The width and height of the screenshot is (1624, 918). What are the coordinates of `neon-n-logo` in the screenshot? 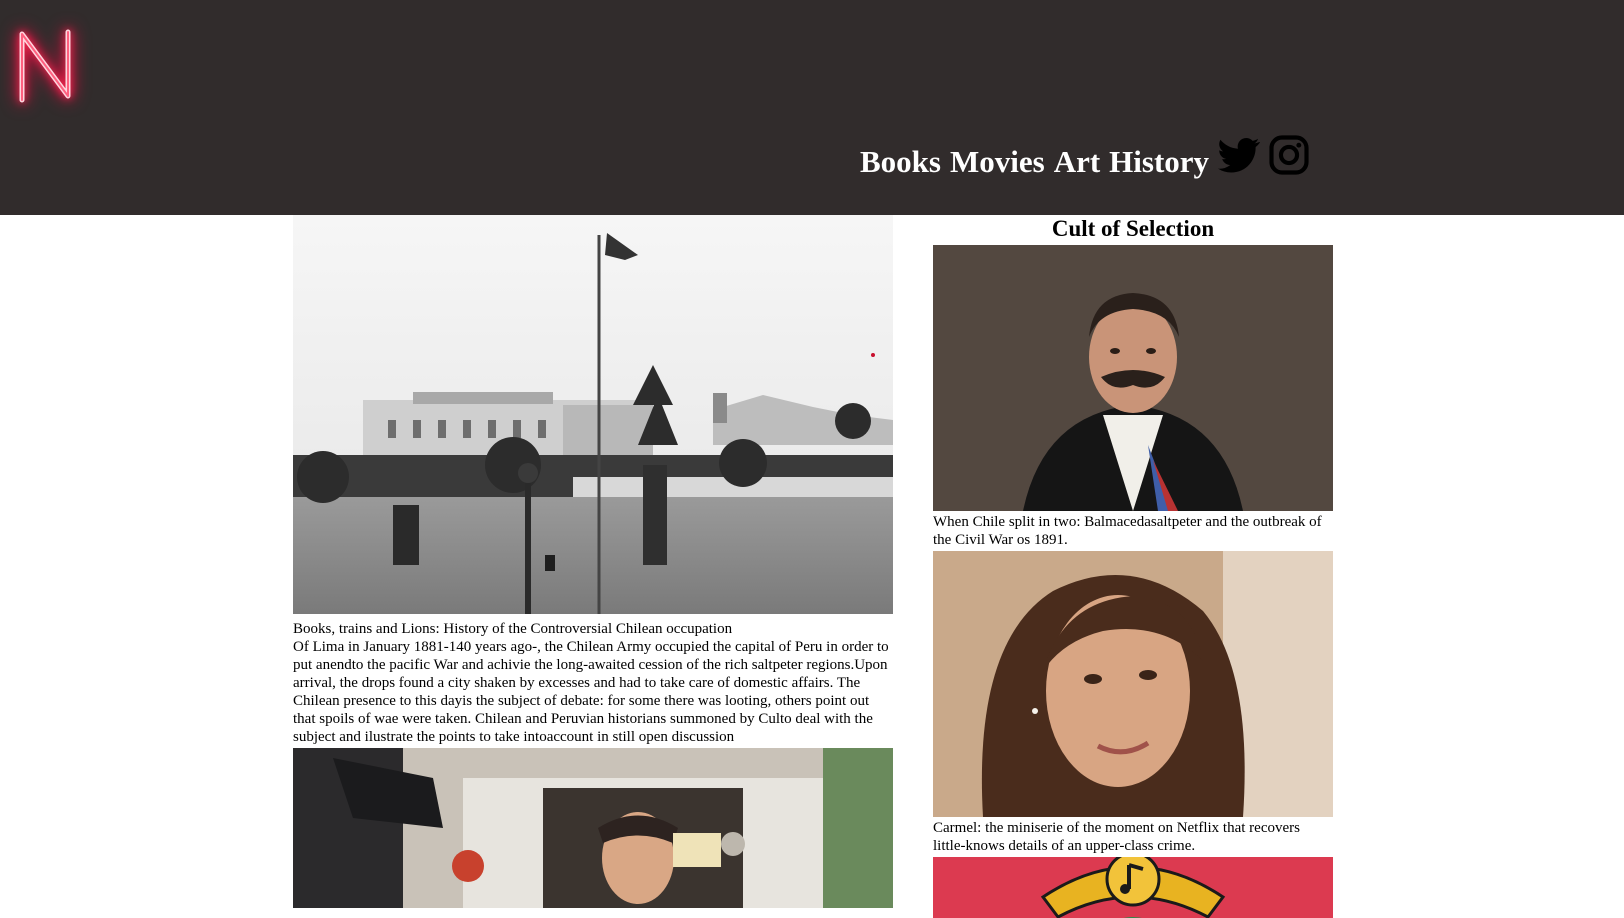 It's located at (45, 66).